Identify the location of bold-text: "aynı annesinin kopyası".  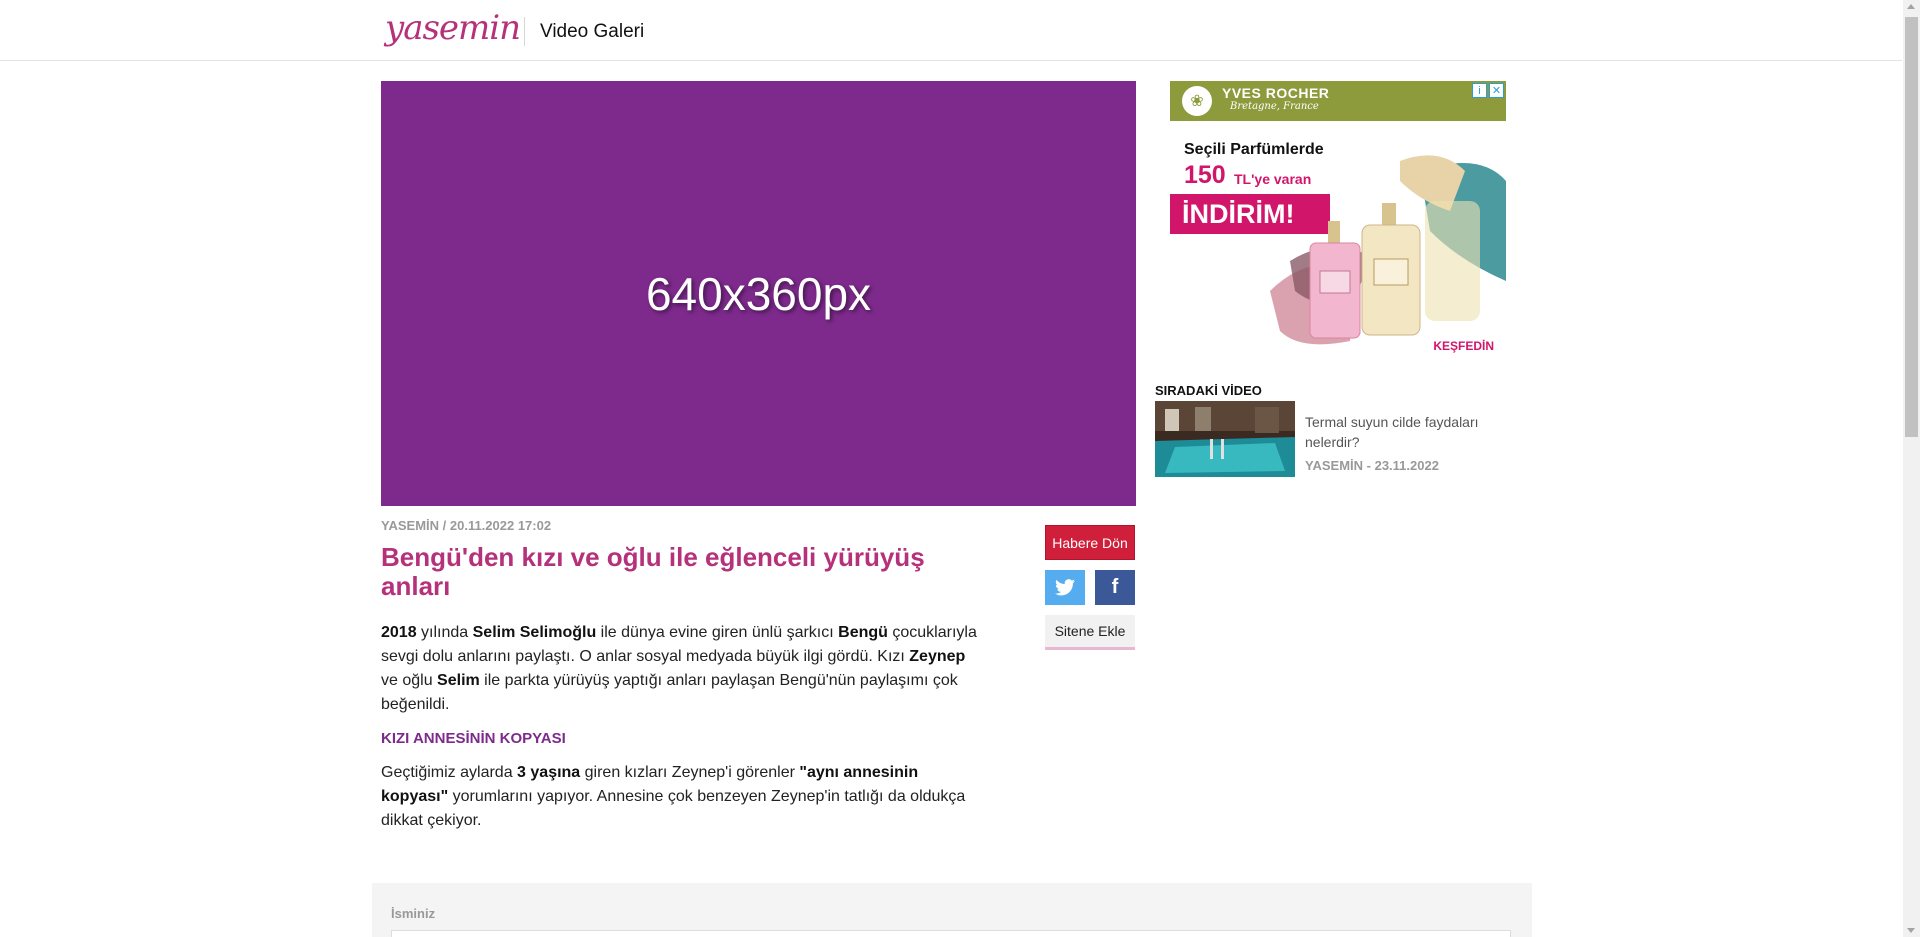
(650, 784).